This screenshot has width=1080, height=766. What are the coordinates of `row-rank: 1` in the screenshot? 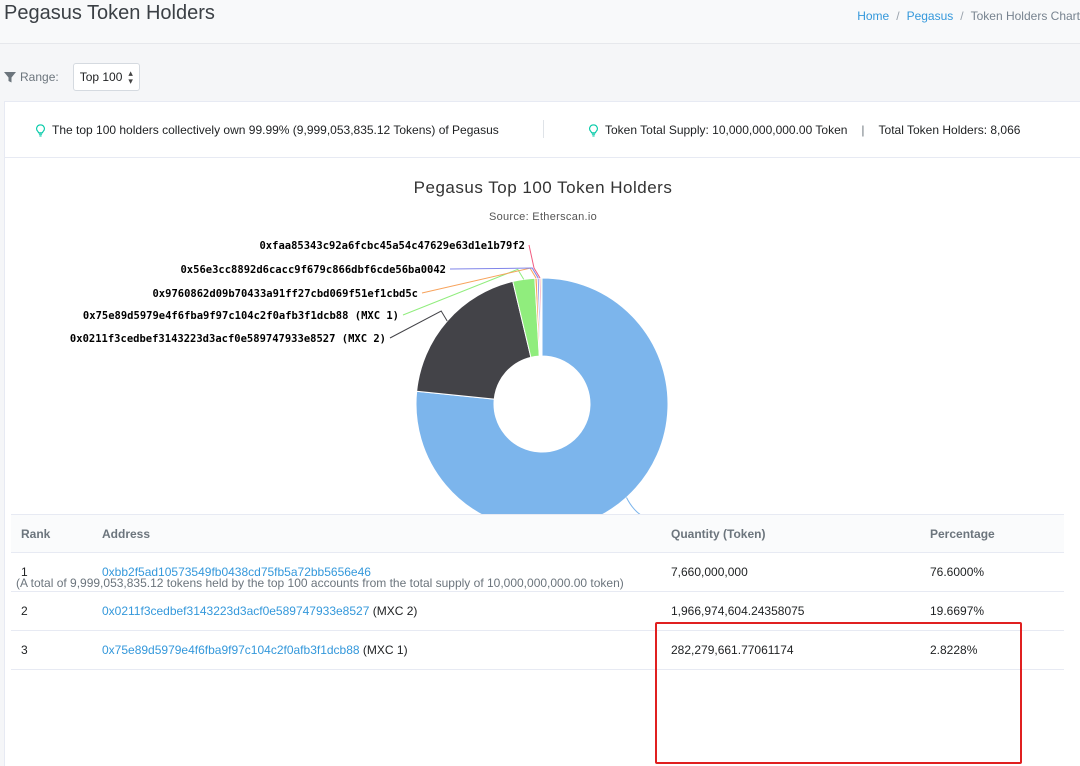 It's located at (51, 572).